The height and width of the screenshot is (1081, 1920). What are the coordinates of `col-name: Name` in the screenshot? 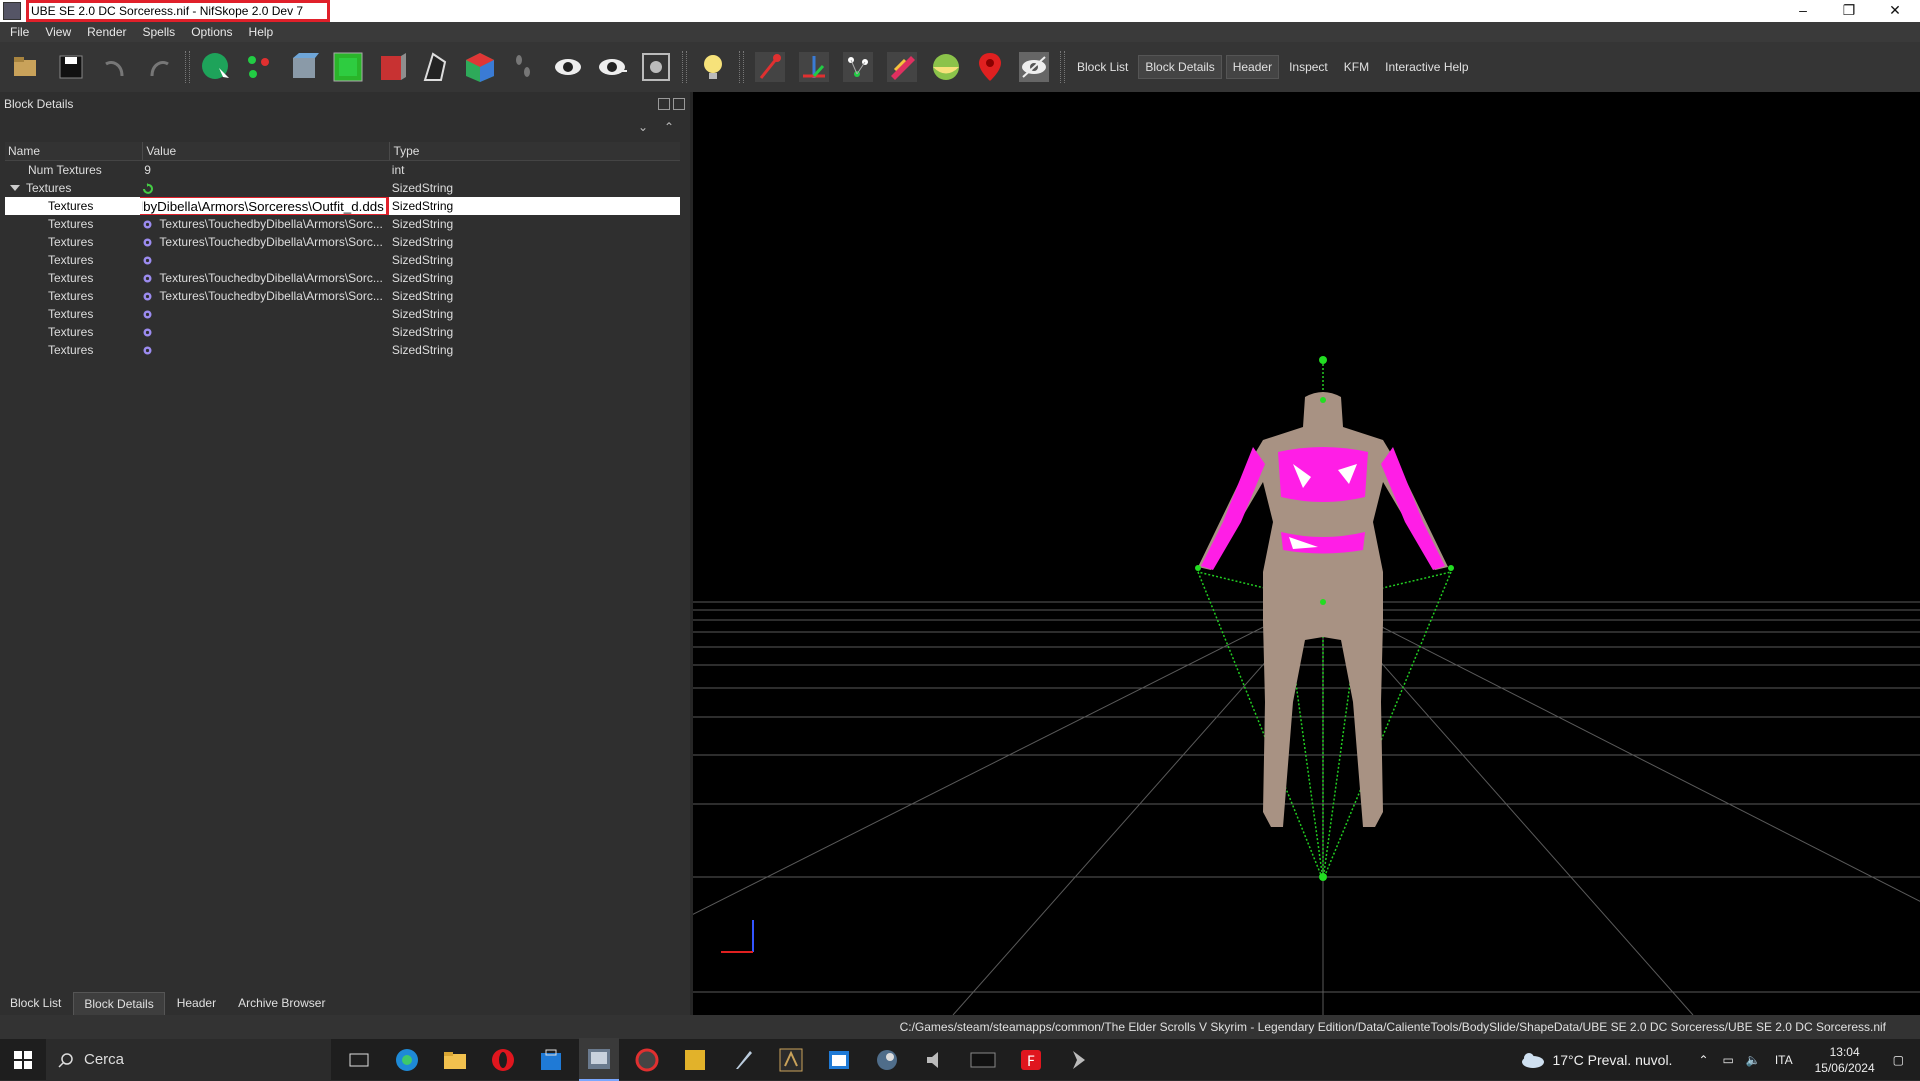 It's located at (74, 151).